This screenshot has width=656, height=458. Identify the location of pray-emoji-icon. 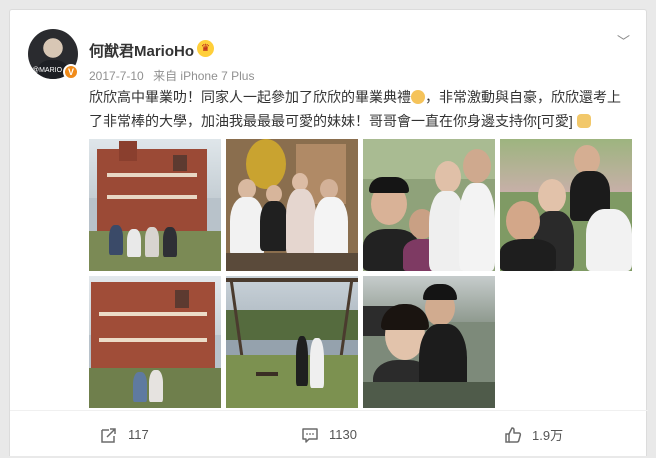
(583, 121).